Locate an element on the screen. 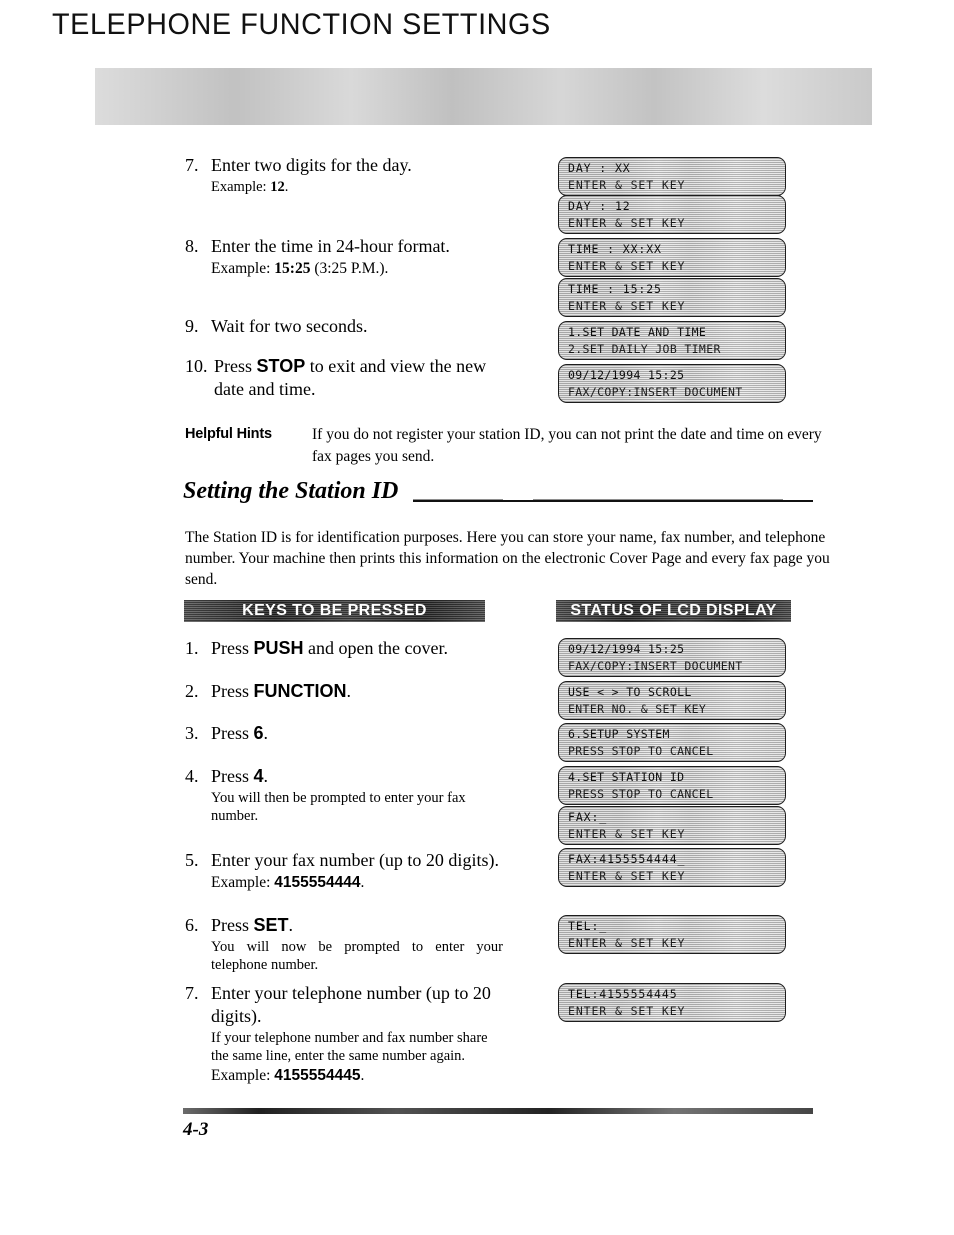 The image size is (954, 1235). top-step-10-number: 10. is located at coordinates (196, 366).